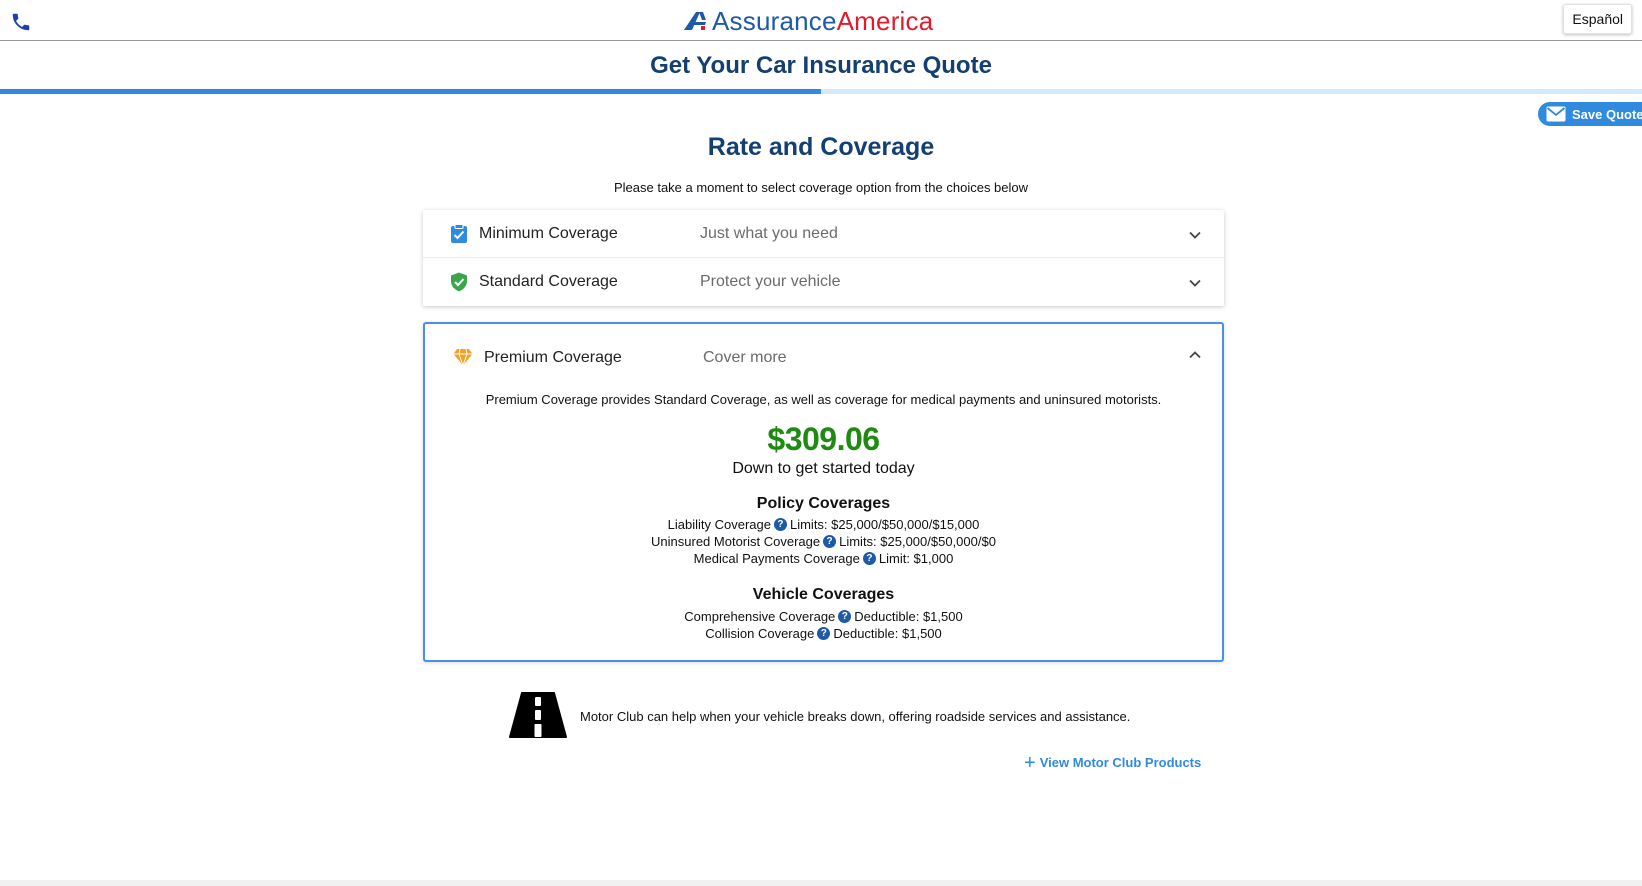  Describe the element at coordinates (1195, 355) in the screenshot. I see `chevron-up-icon` at that location.